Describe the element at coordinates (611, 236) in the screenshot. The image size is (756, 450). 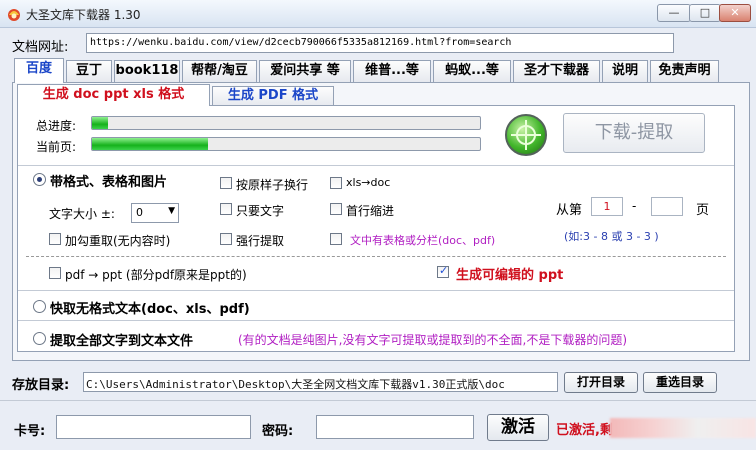
I see `page-range-hint: (如:3 - 8 或 3 - 3 )` at that location.